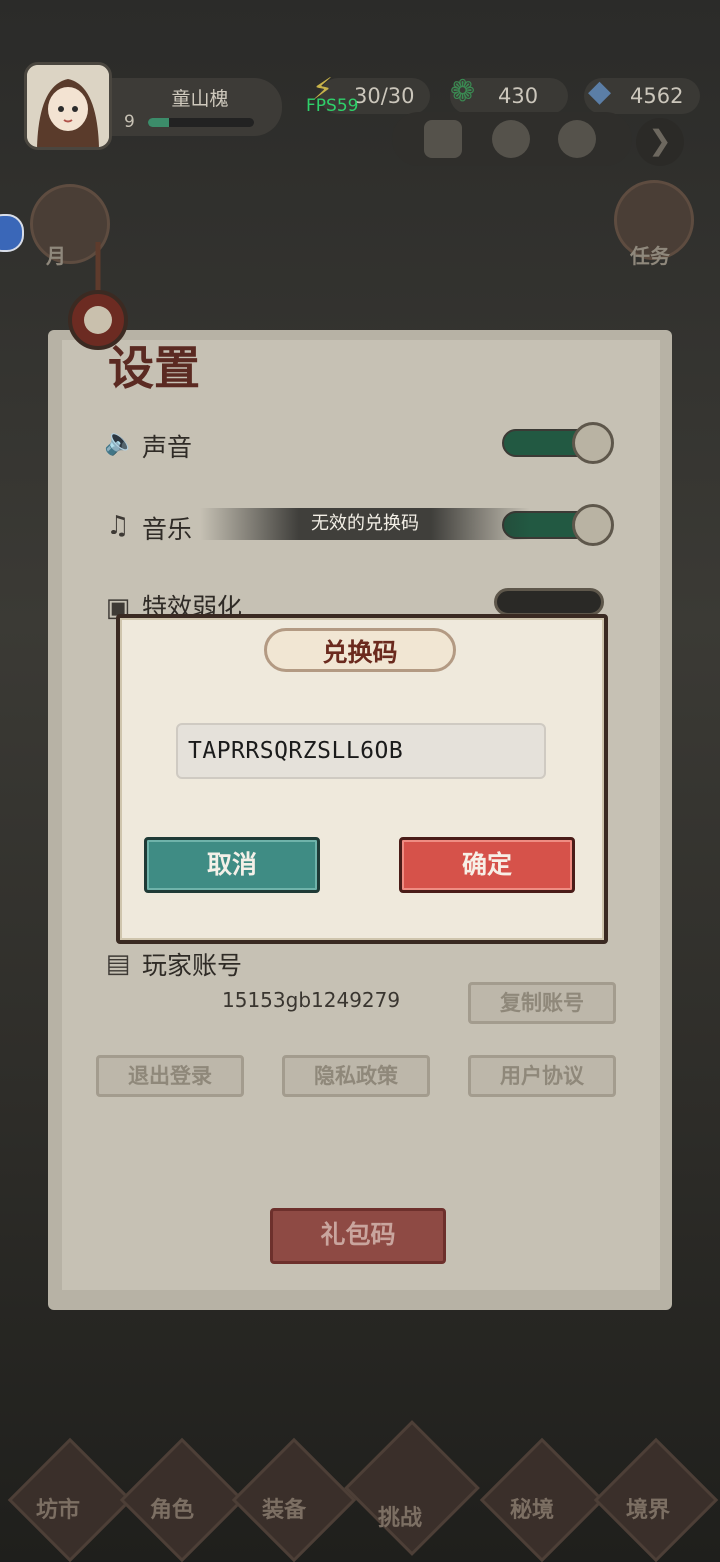 The image size is (720, 1562). What do you see at coordinates (360, 652) in the screenshot?
I see `dialog-title: 兑换码` at bounding box center [360, 652].